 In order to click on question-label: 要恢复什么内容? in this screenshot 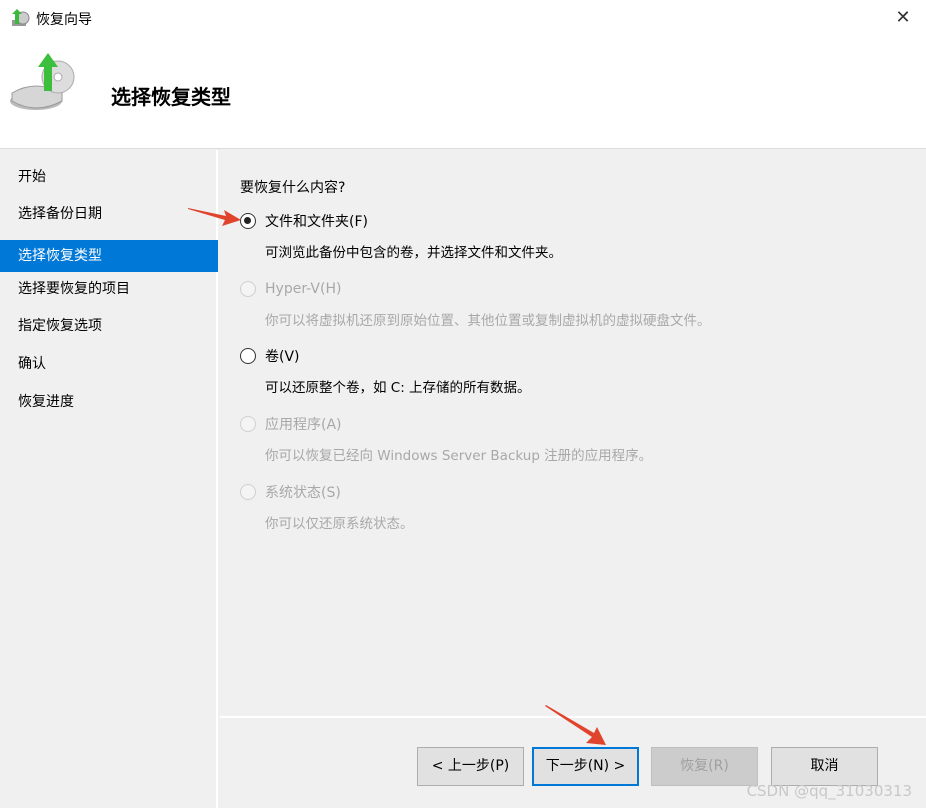, I will do `click(293, 188)`.